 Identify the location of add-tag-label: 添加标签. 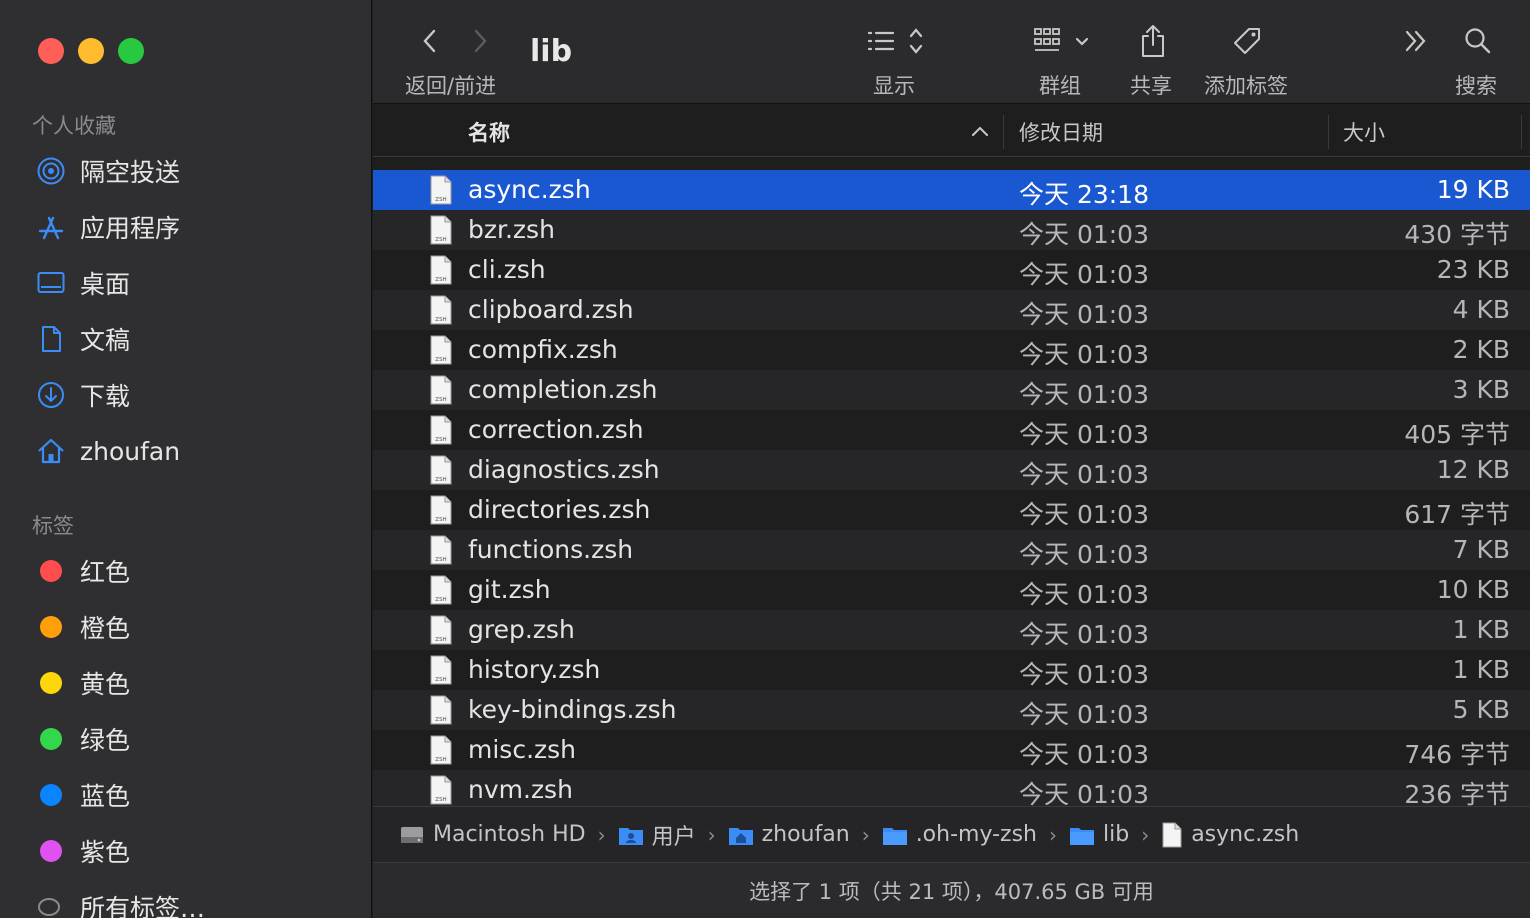
(1246, 86).